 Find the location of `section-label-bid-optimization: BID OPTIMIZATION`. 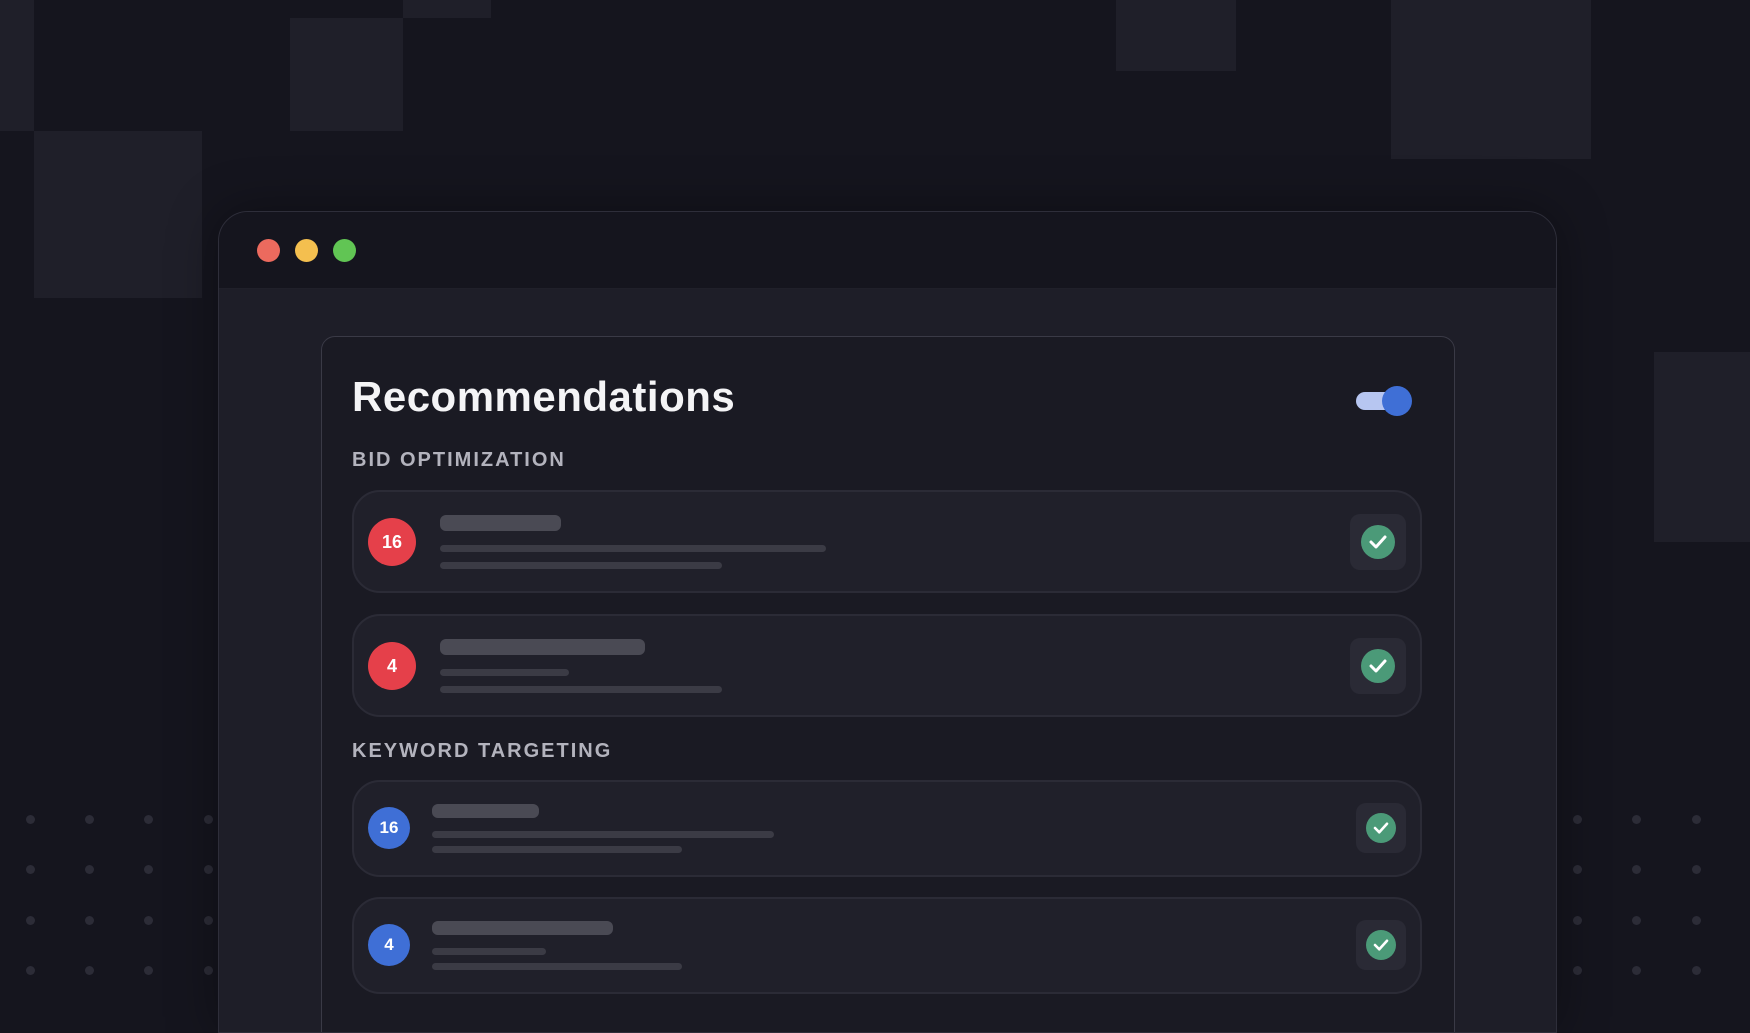

section-label-bid-optimization: BID OPTIMIZATION is located at coordinates (459, 460).